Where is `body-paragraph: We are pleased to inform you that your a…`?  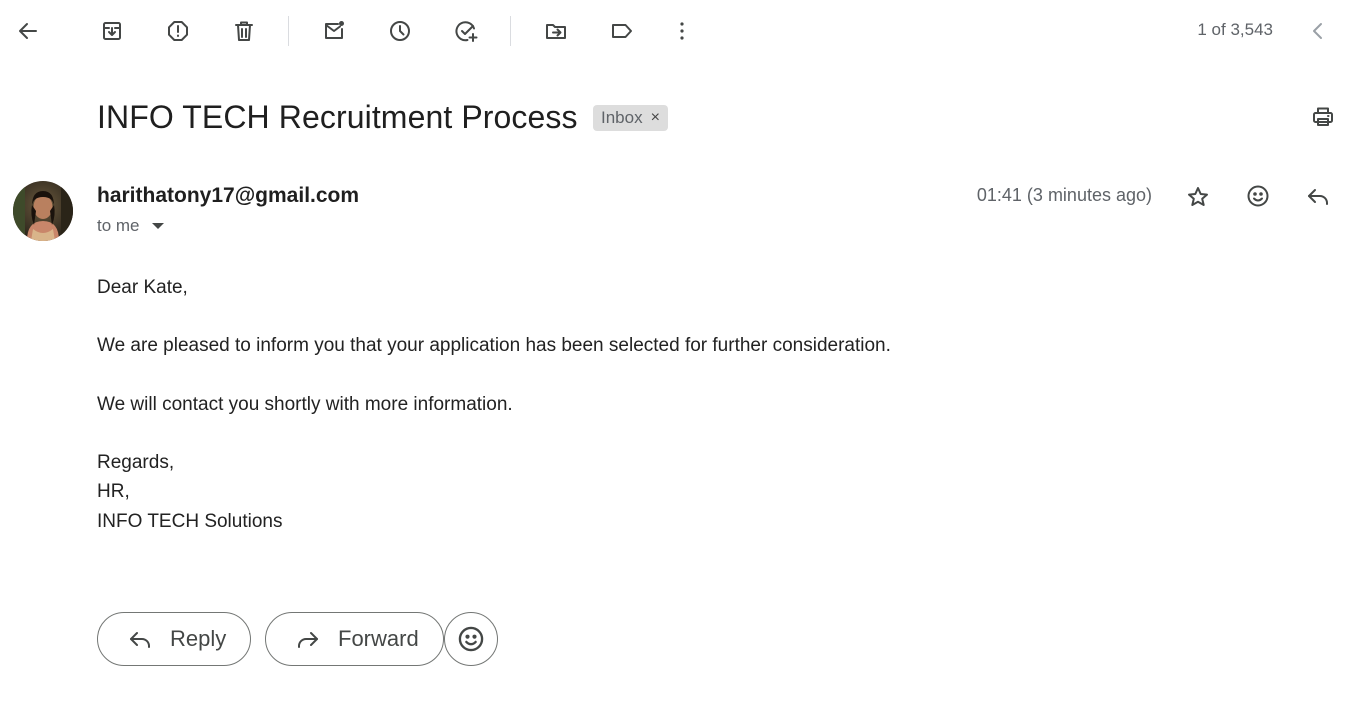
body-paragraph: We are pleased to inform you that your a… is located at coordinates (494, 345).